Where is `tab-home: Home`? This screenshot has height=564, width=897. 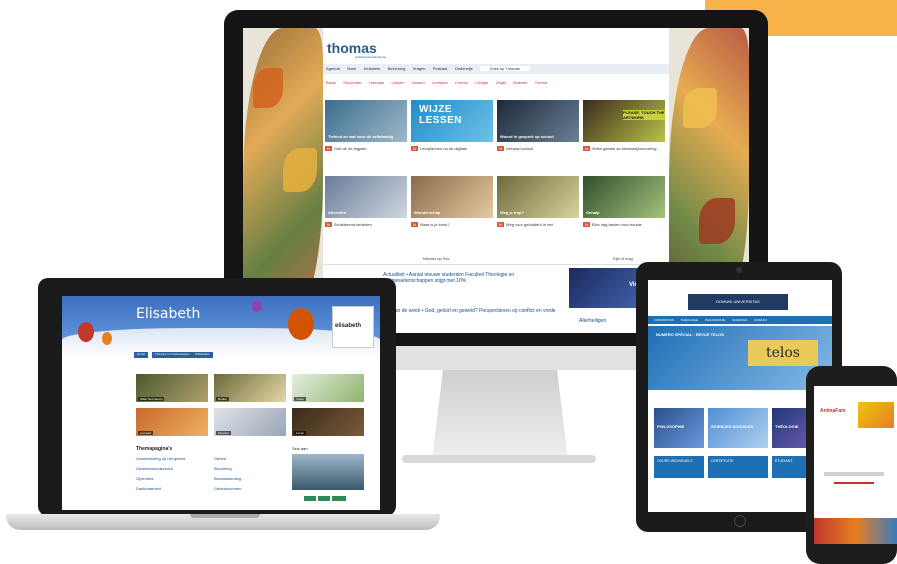
tab-home: Home is located at coordinates (141, 355).